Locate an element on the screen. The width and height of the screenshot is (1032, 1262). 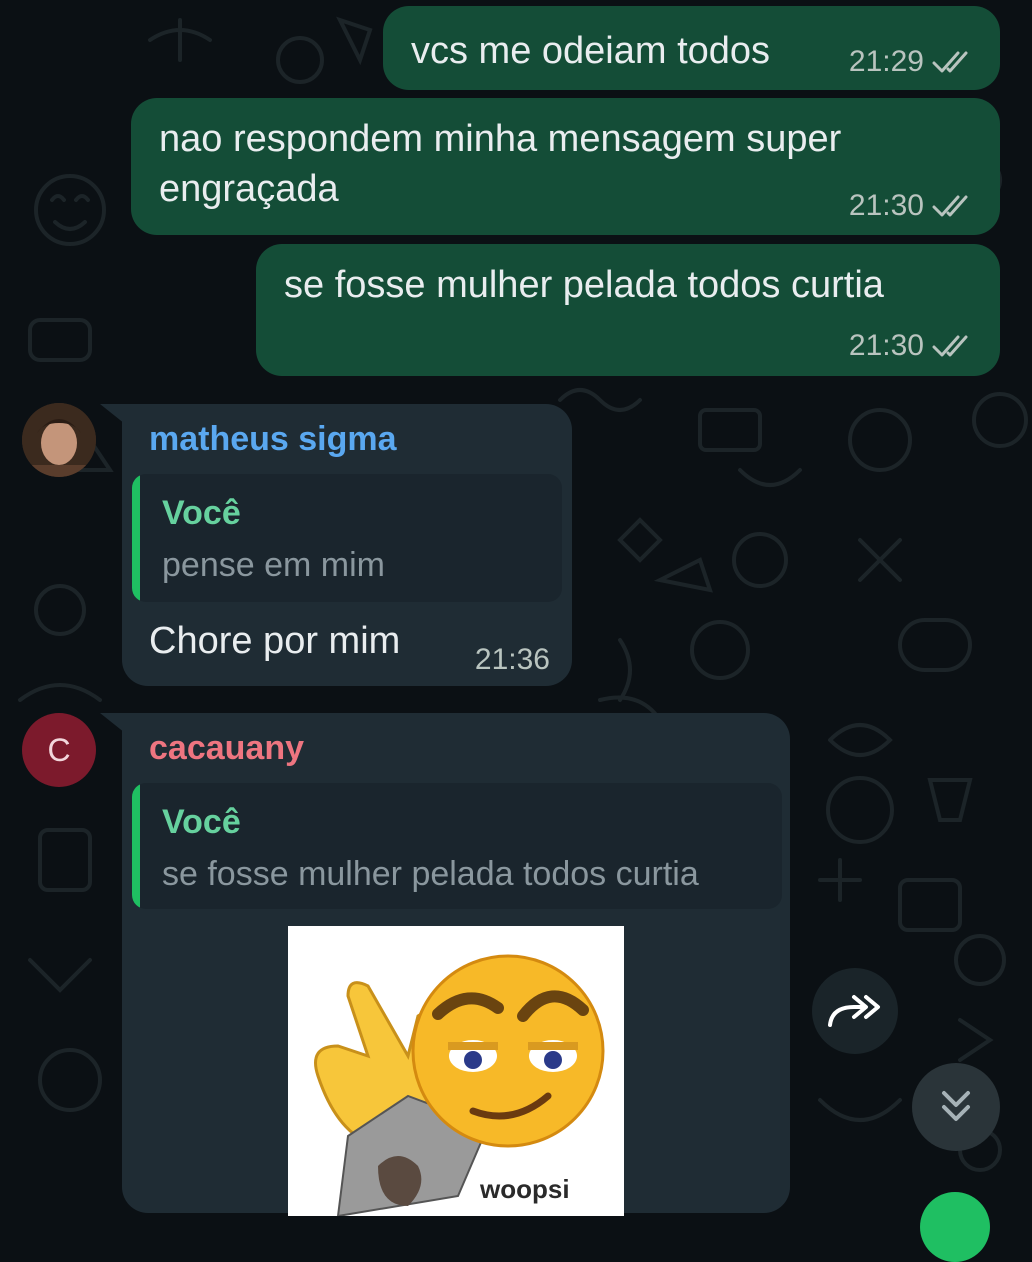
message-text: se fosse mulher pelada todos curtia is located at coordinates (584, 285).